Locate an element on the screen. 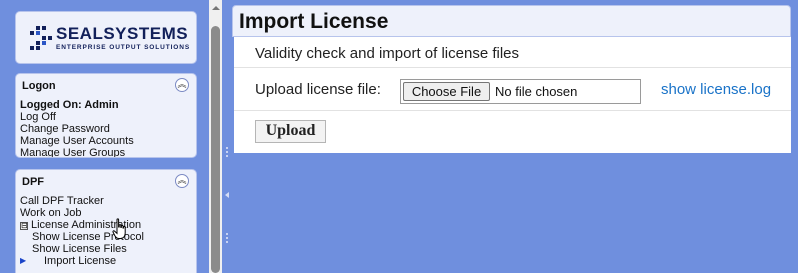 The width and height of the screenshot is (798, 273). import-license-link: ▶ Import License is located at coordinates (107, 261).